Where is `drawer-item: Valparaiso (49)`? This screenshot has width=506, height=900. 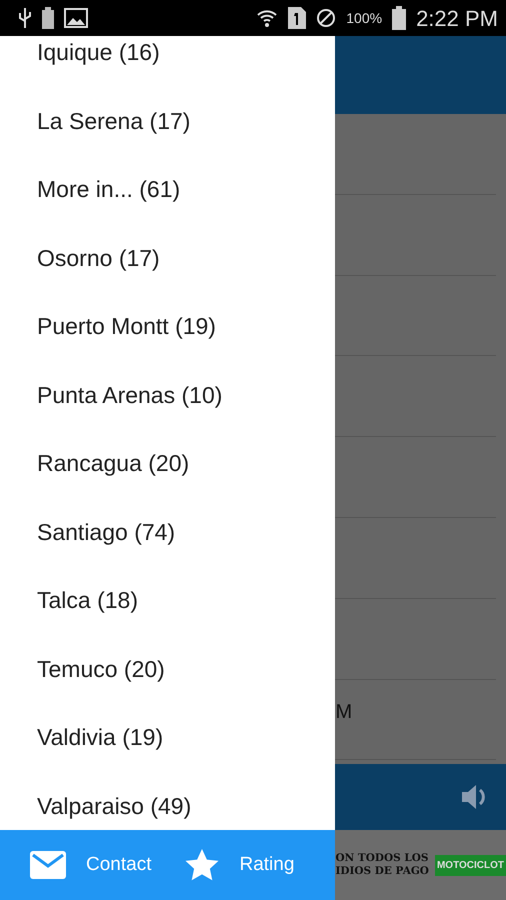 drawer-item: Valparaiso (49) is located at coordinates (168, 801).